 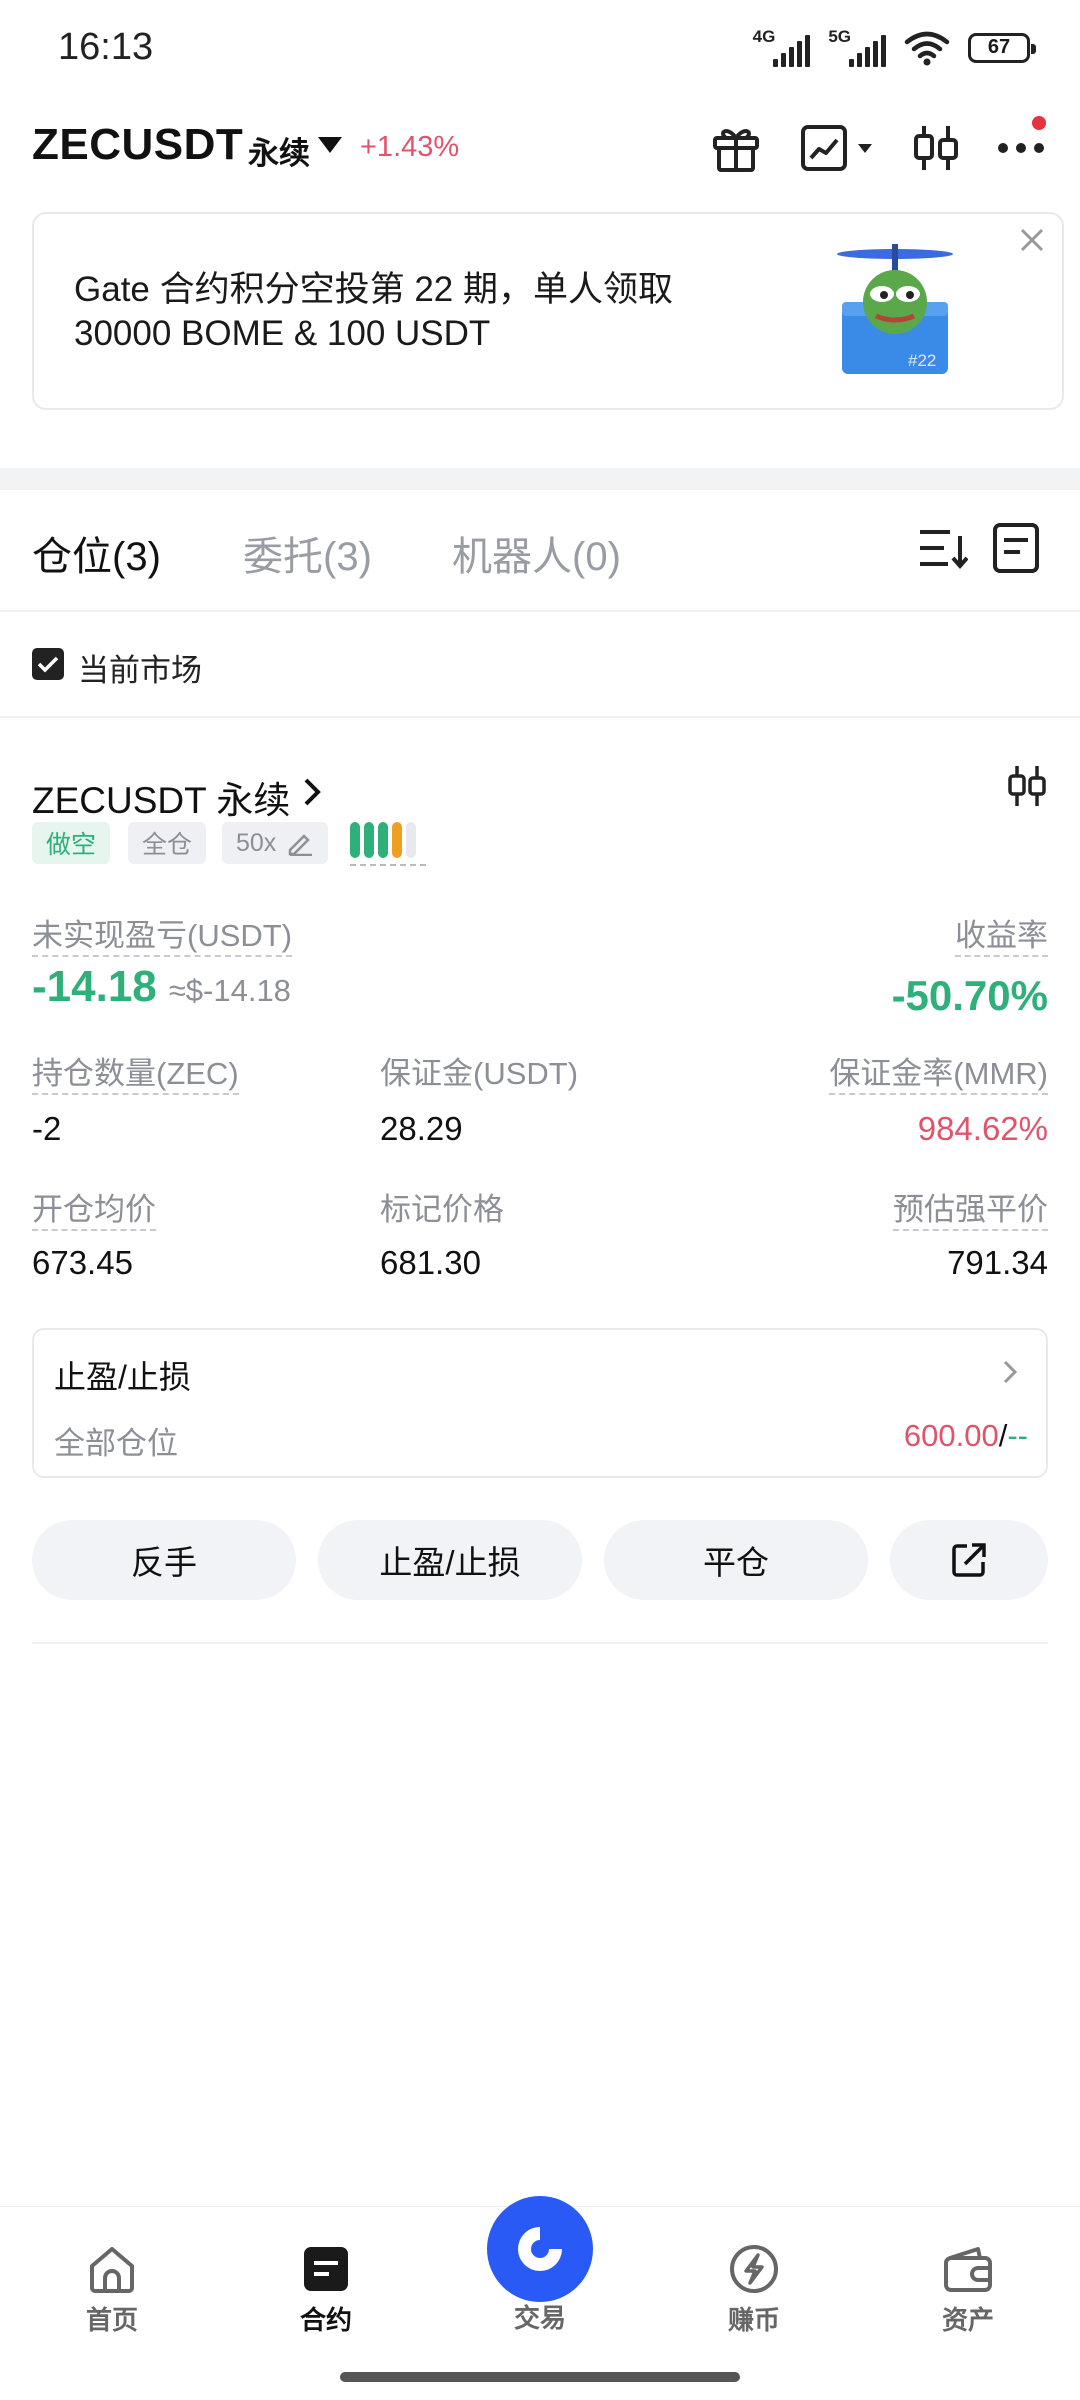 I want to click on sl-value: --, so click(x=1017, y=1435).